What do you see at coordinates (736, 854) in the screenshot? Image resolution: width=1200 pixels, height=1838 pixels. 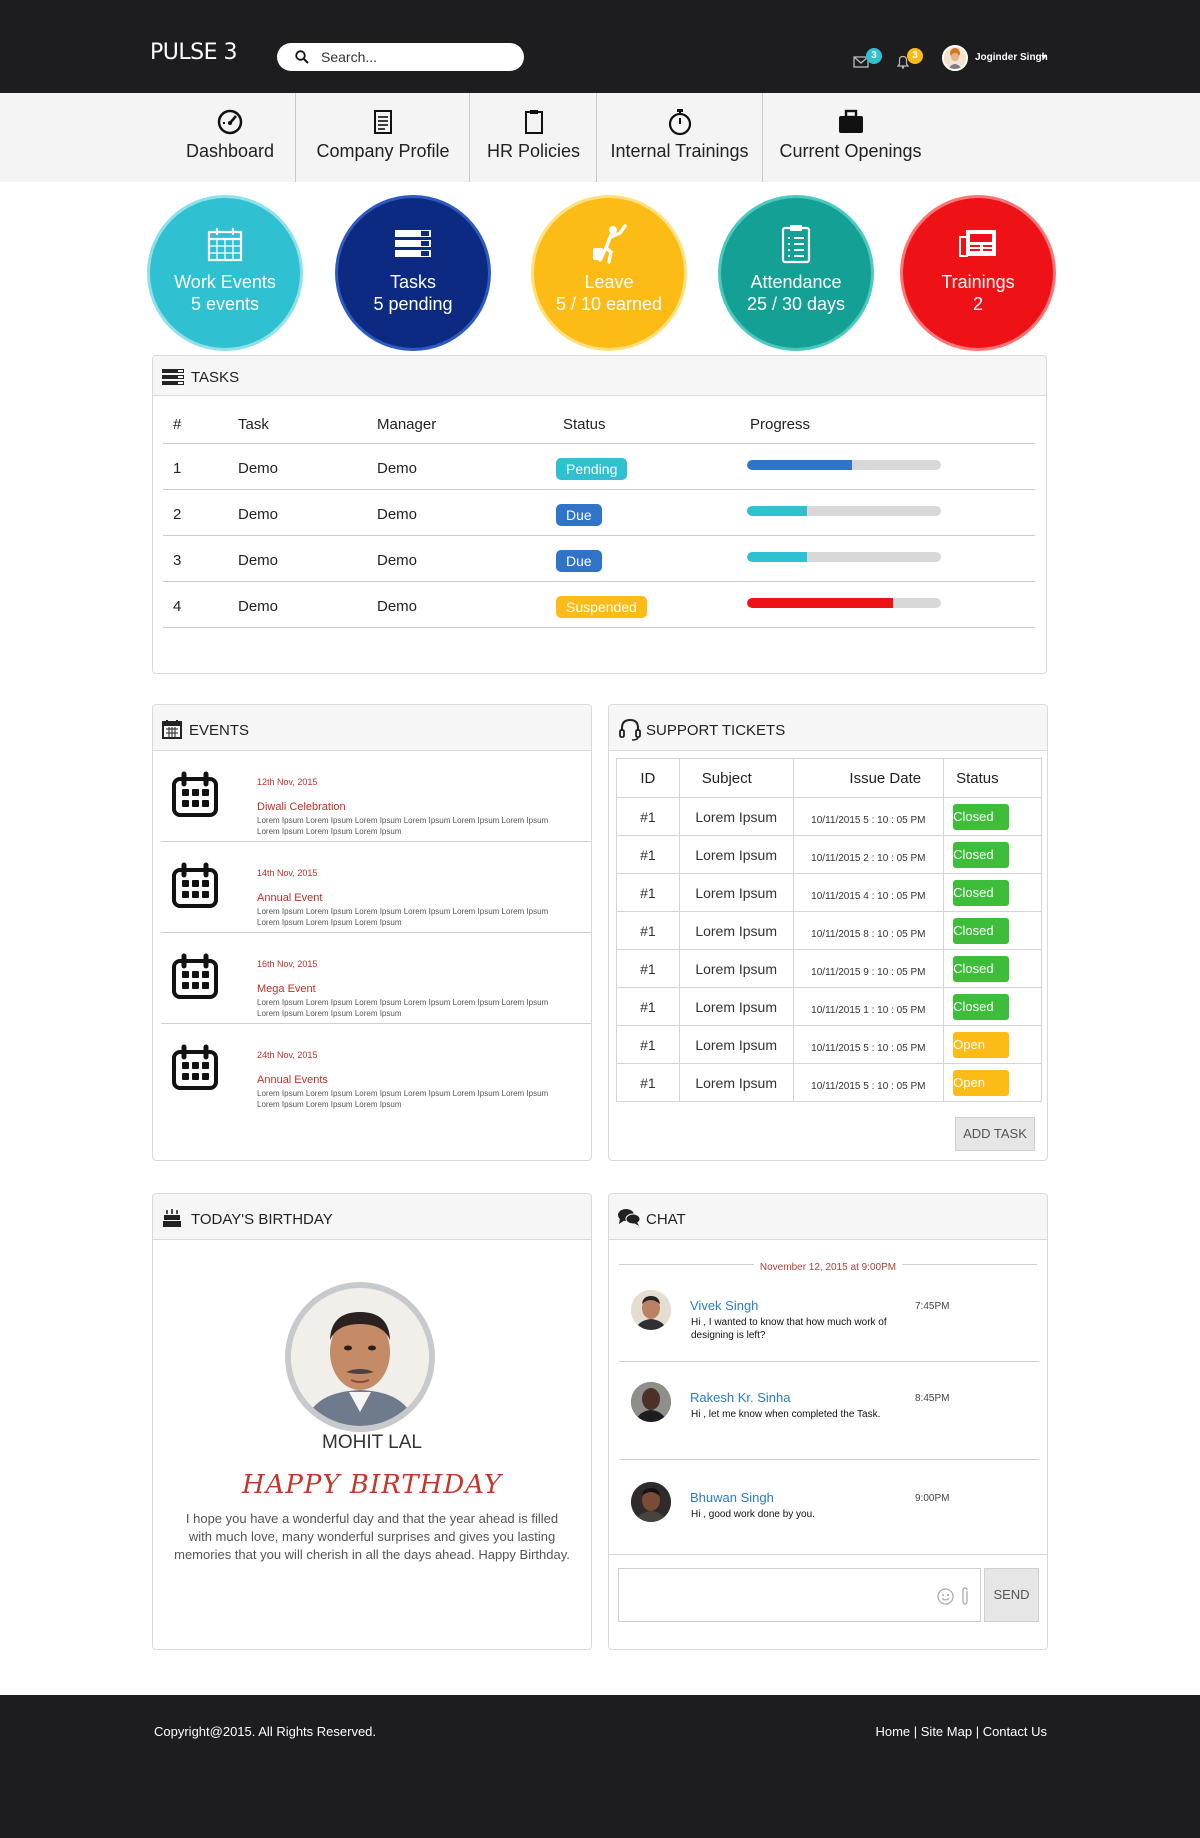 I see `ticket-subject: Lorem Ipsum` at bounding box center [736, 854].